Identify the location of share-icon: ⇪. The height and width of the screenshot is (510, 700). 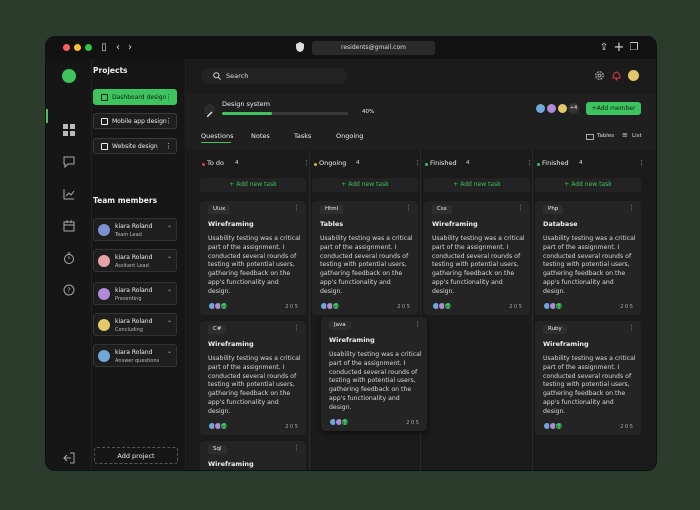
(604, 48).